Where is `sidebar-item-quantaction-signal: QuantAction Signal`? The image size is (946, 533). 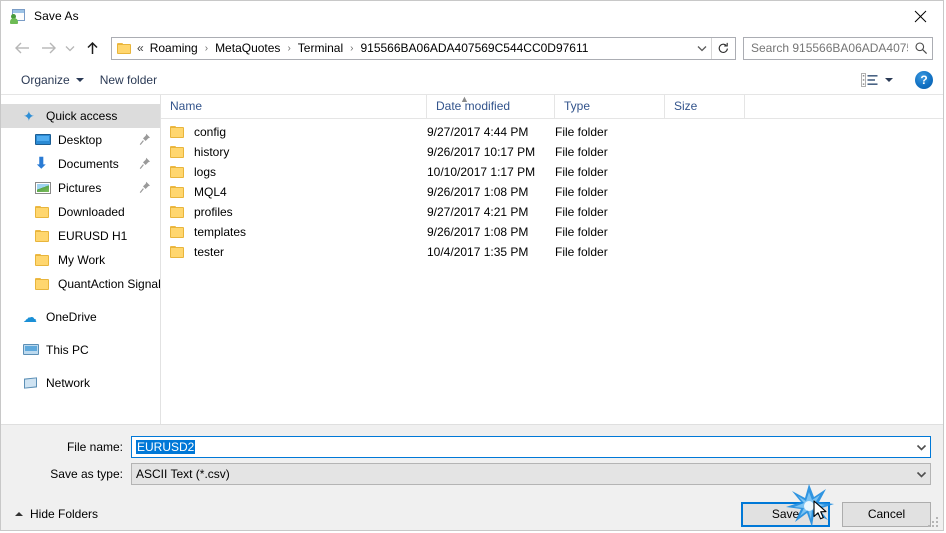
sidebar-item-quantaction-signal: QuantAction Signal is located at coordinates (80, 284).